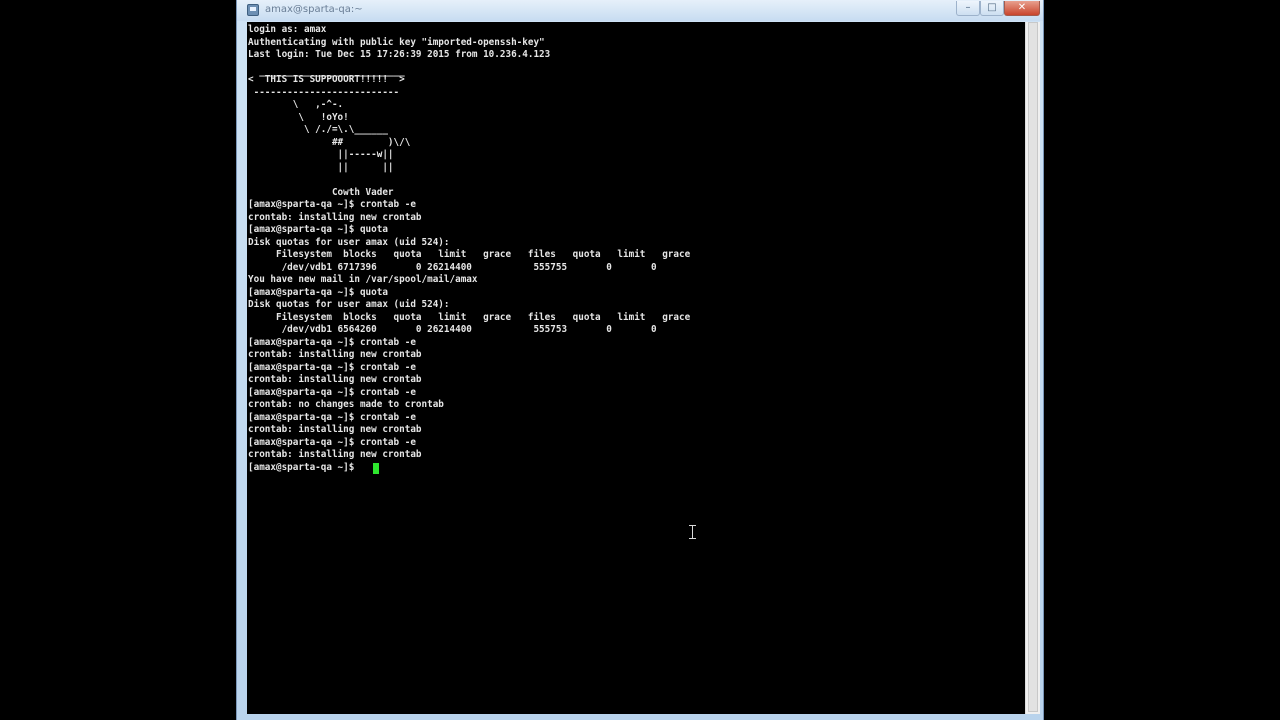 The height and width of the screenshot is (720, 1280). I want to click on shell-prompt: [amax@sparta-qa ~]$, so click(304, 467).